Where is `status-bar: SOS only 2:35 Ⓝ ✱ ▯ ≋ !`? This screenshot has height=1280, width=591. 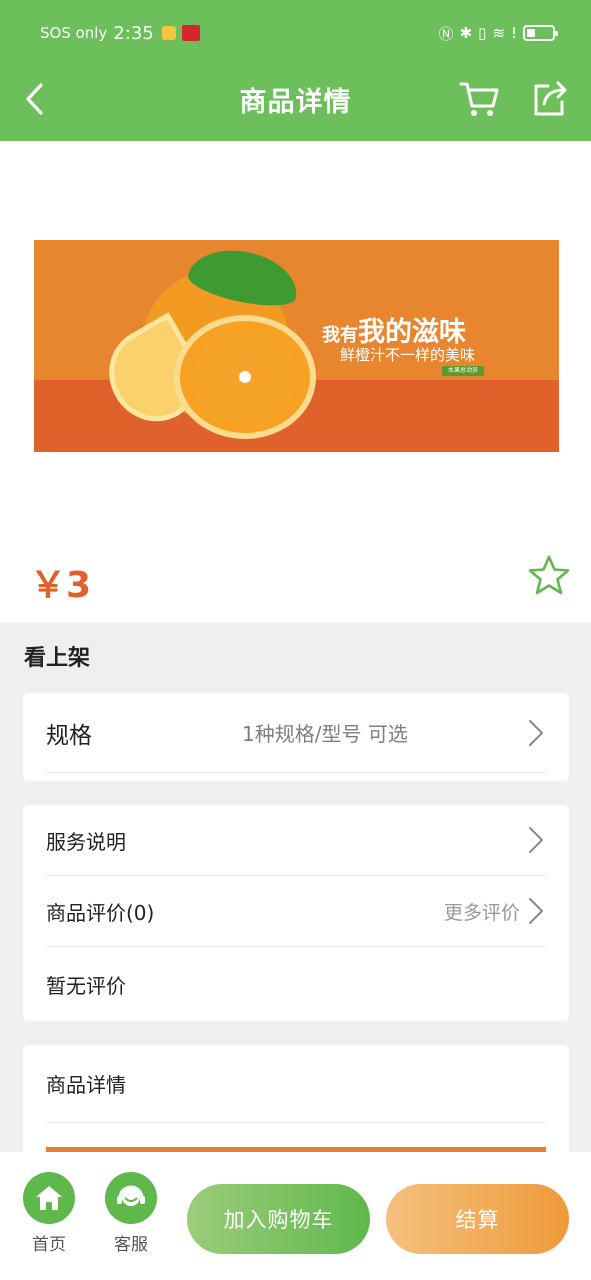 status-bar: SOS only 2:35 Ⓝ ✱ ▯ ≋ ! is located at coordinates (299, 33).